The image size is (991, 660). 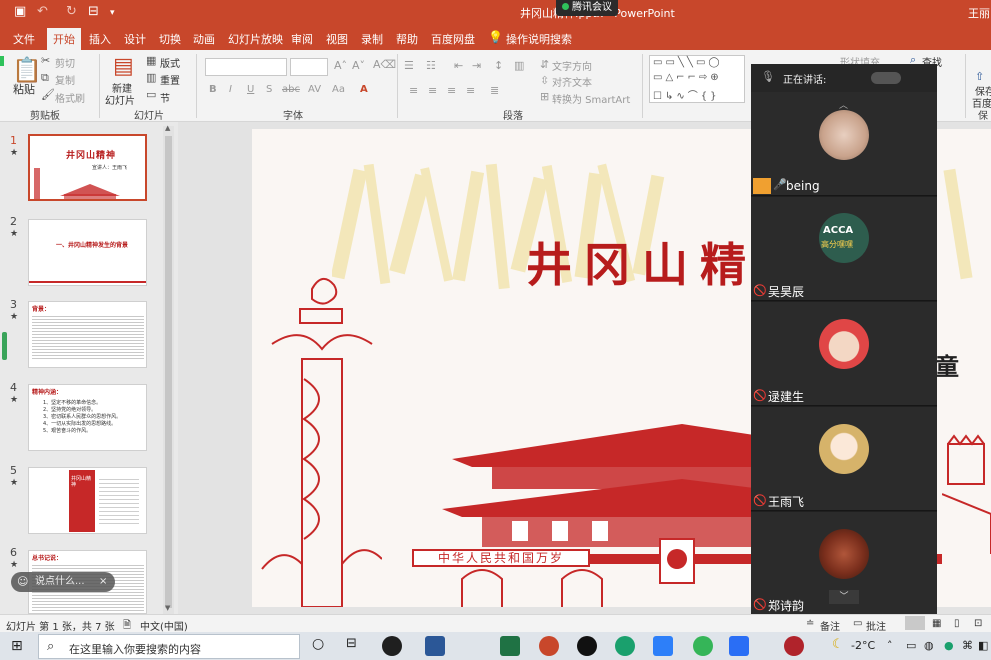 I want to click on text-direction-button: 文字方向, so click(x=572, y=65).